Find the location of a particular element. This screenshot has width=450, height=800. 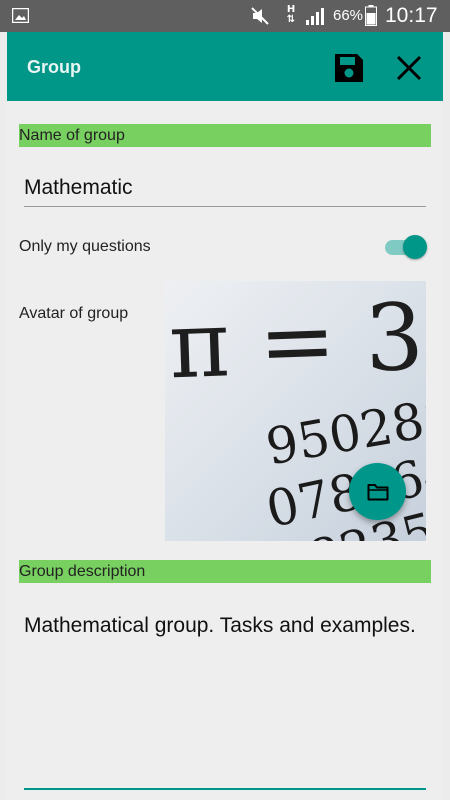

close-icon is located at coordinates (409, 68).